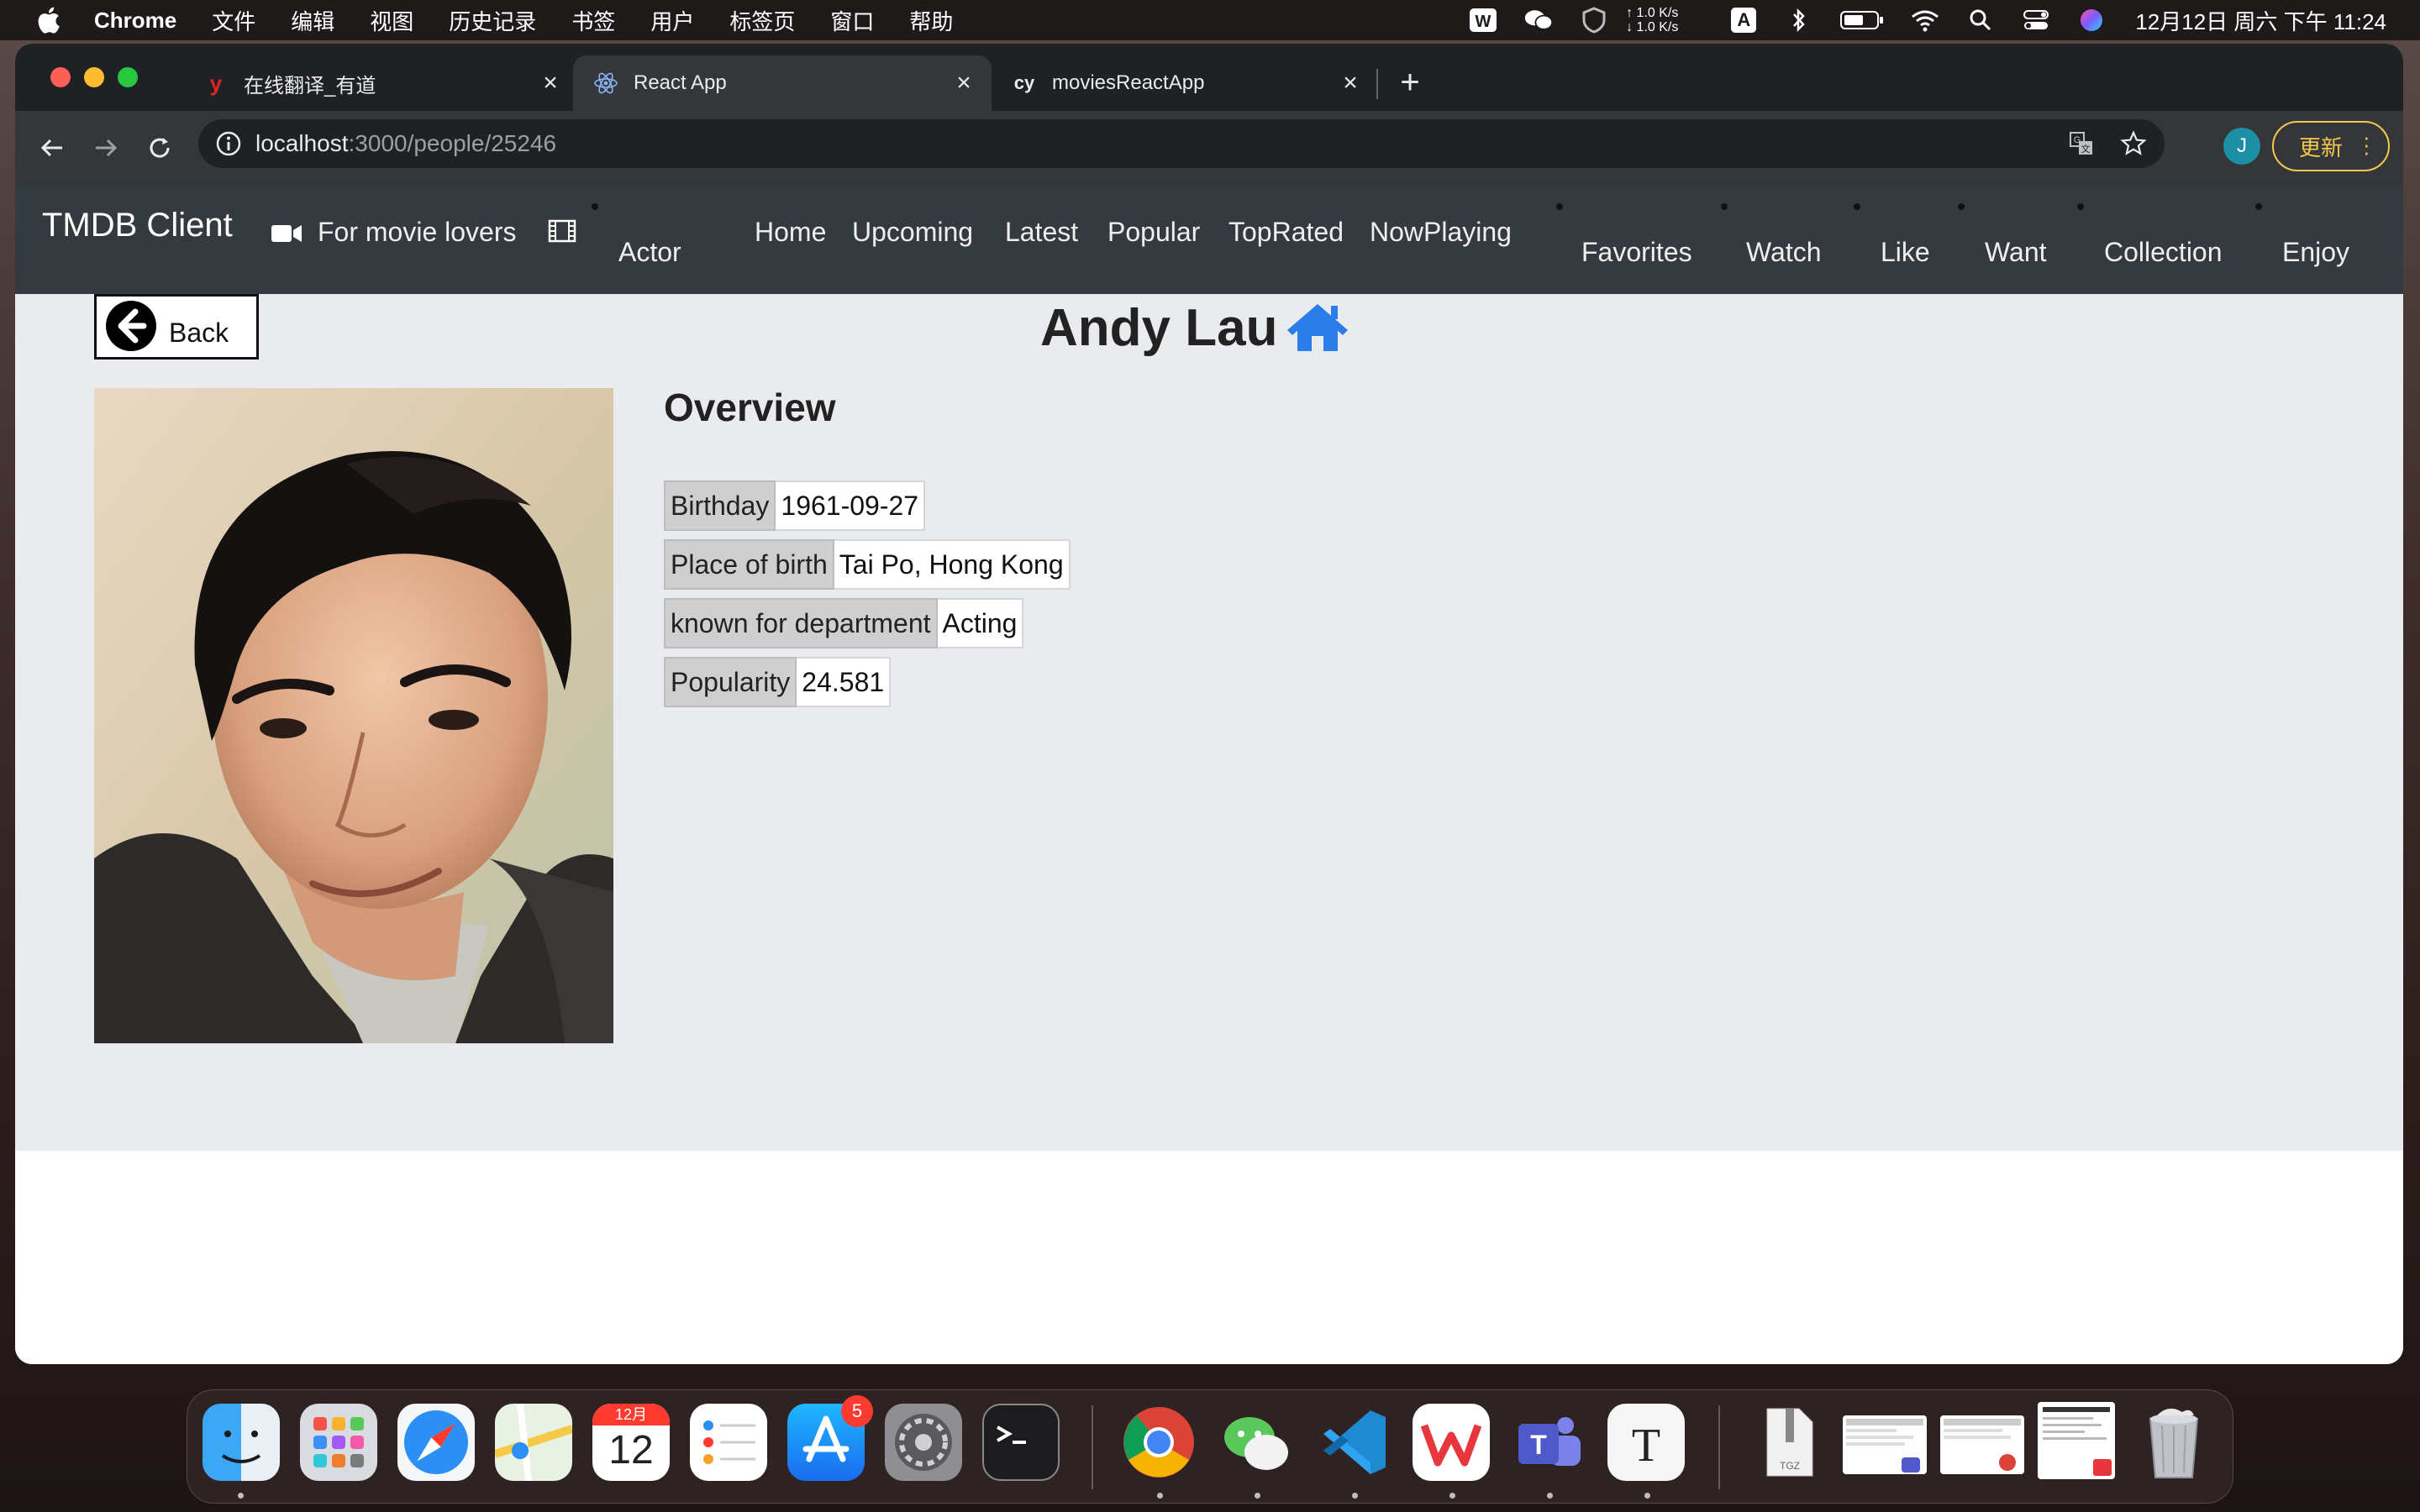 This screenshot has height=1512, width=2420. What do you see at coordinates (1906, 252) in the screenshot?
I see `nav-like: Like` at bounding box center [1906, 252].